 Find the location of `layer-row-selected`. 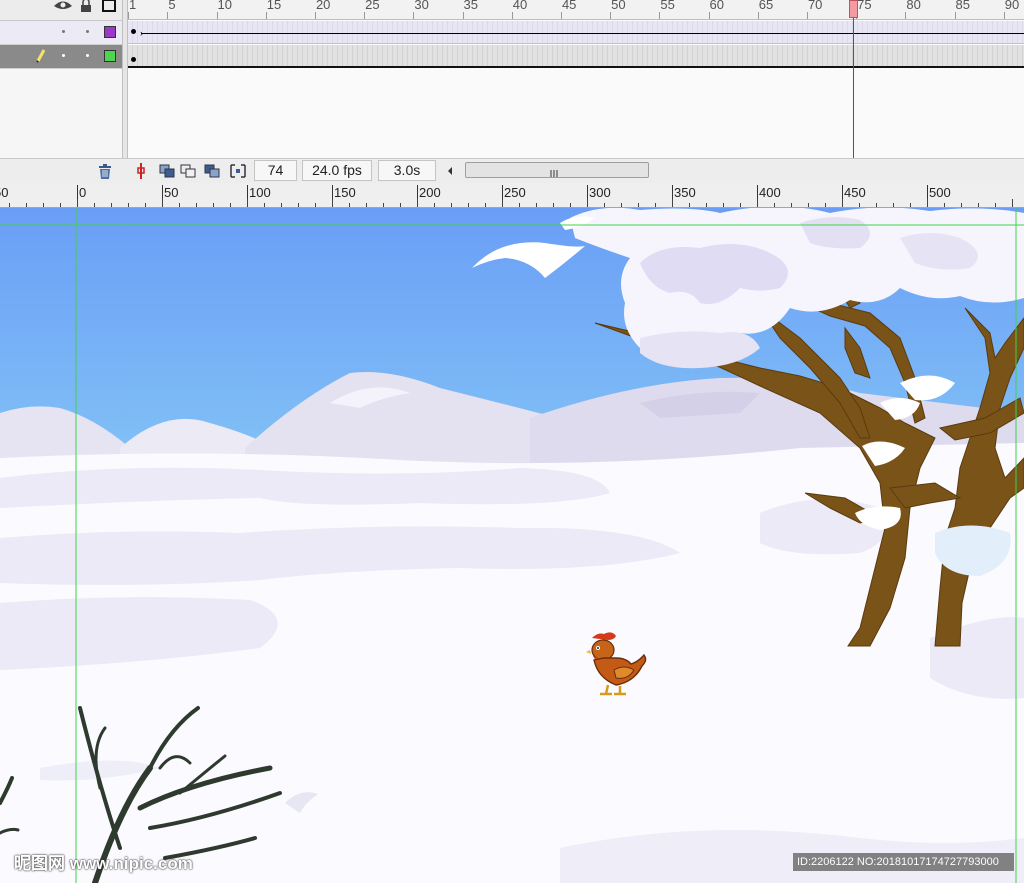

layer-row-selected is located at coordinates (61, 57).